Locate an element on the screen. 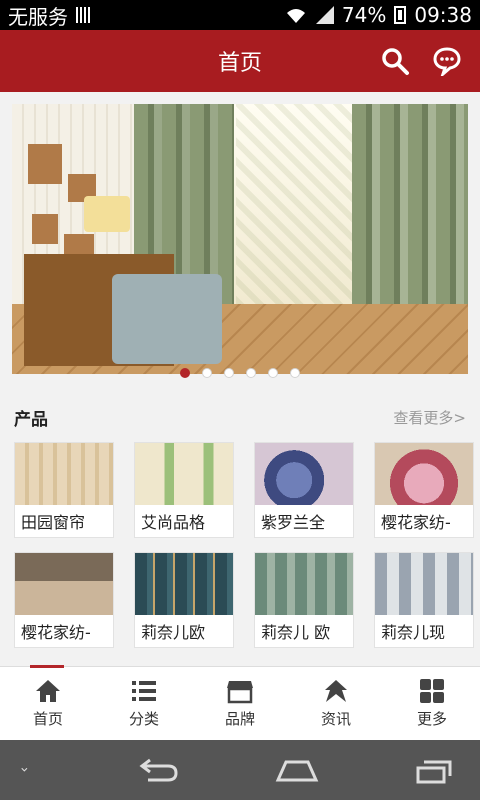 The height and width of the screenshot is (800, 480). news-icon is located at coordinates (336, 691).